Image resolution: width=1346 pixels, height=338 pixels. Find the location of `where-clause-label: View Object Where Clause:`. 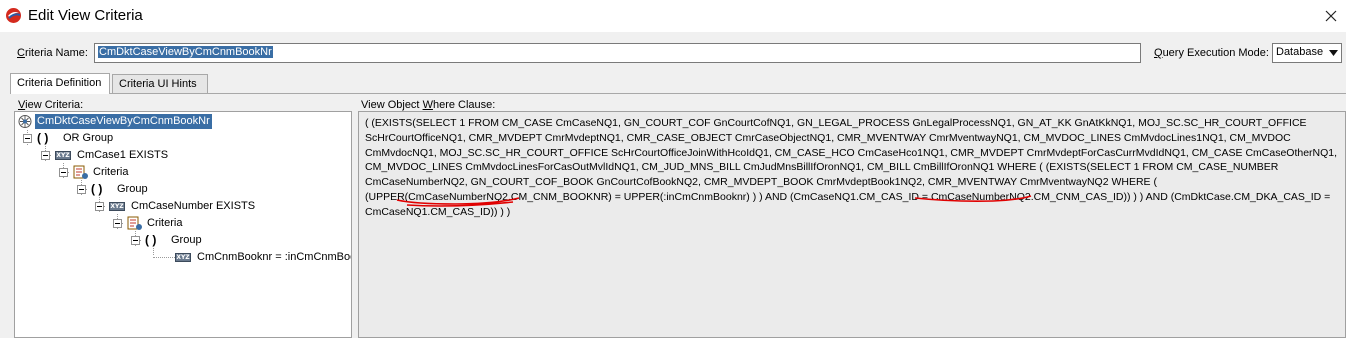

where-clause-label: View Object Where Clause: is located at coordinates (428, 105).